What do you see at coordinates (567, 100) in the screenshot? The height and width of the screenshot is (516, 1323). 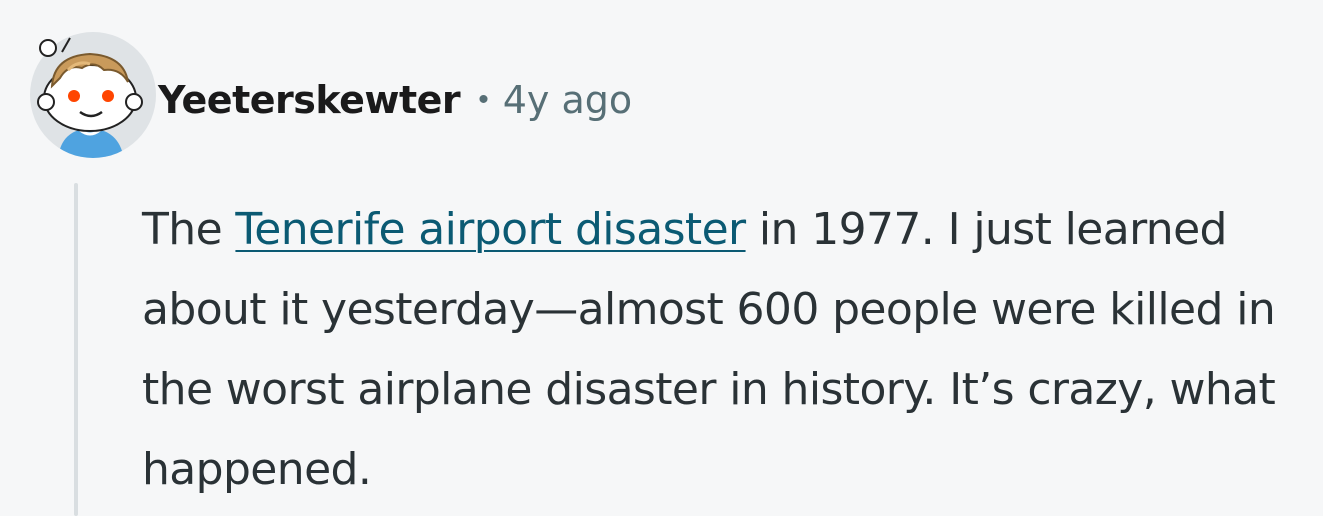 I see `comment-timestamp: 4y ago` at bounding box center [567, 100].